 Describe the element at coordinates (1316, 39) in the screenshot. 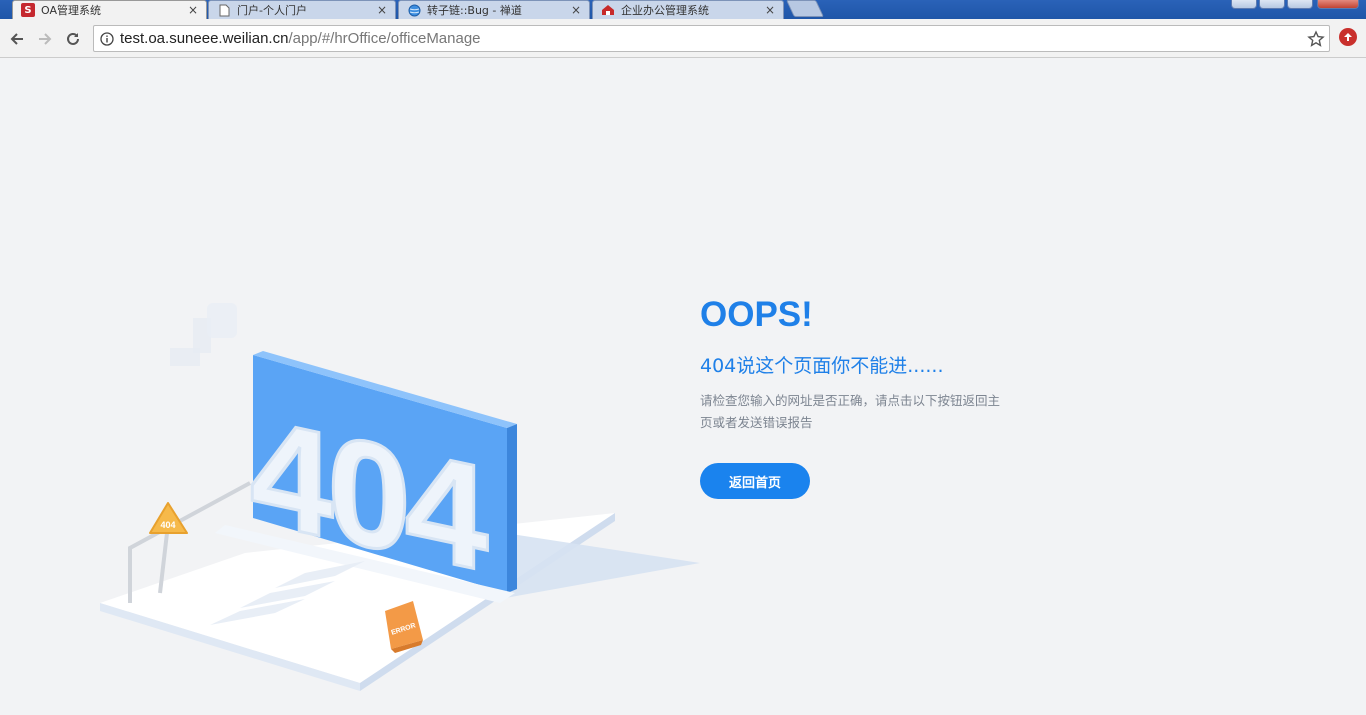

I see `star-icon` at that location.